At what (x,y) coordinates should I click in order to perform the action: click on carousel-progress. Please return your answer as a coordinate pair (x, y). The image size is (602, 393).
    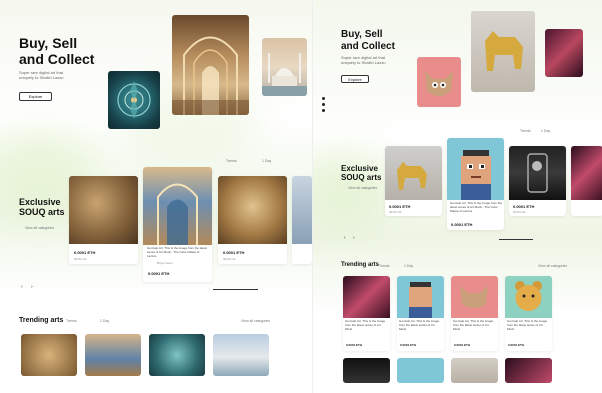
    Looking at the image, I should click on (235, 289).